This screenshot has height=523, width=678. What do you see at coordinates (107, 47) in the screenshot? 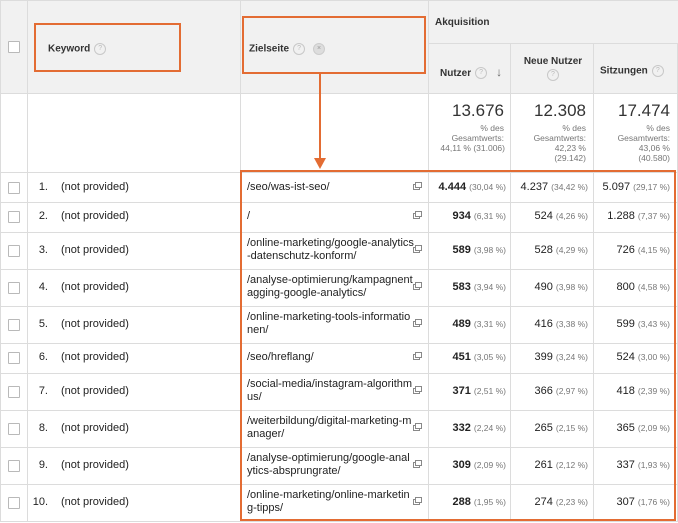
I see `keyword-highlight-box` at bounding box center [107, 47].